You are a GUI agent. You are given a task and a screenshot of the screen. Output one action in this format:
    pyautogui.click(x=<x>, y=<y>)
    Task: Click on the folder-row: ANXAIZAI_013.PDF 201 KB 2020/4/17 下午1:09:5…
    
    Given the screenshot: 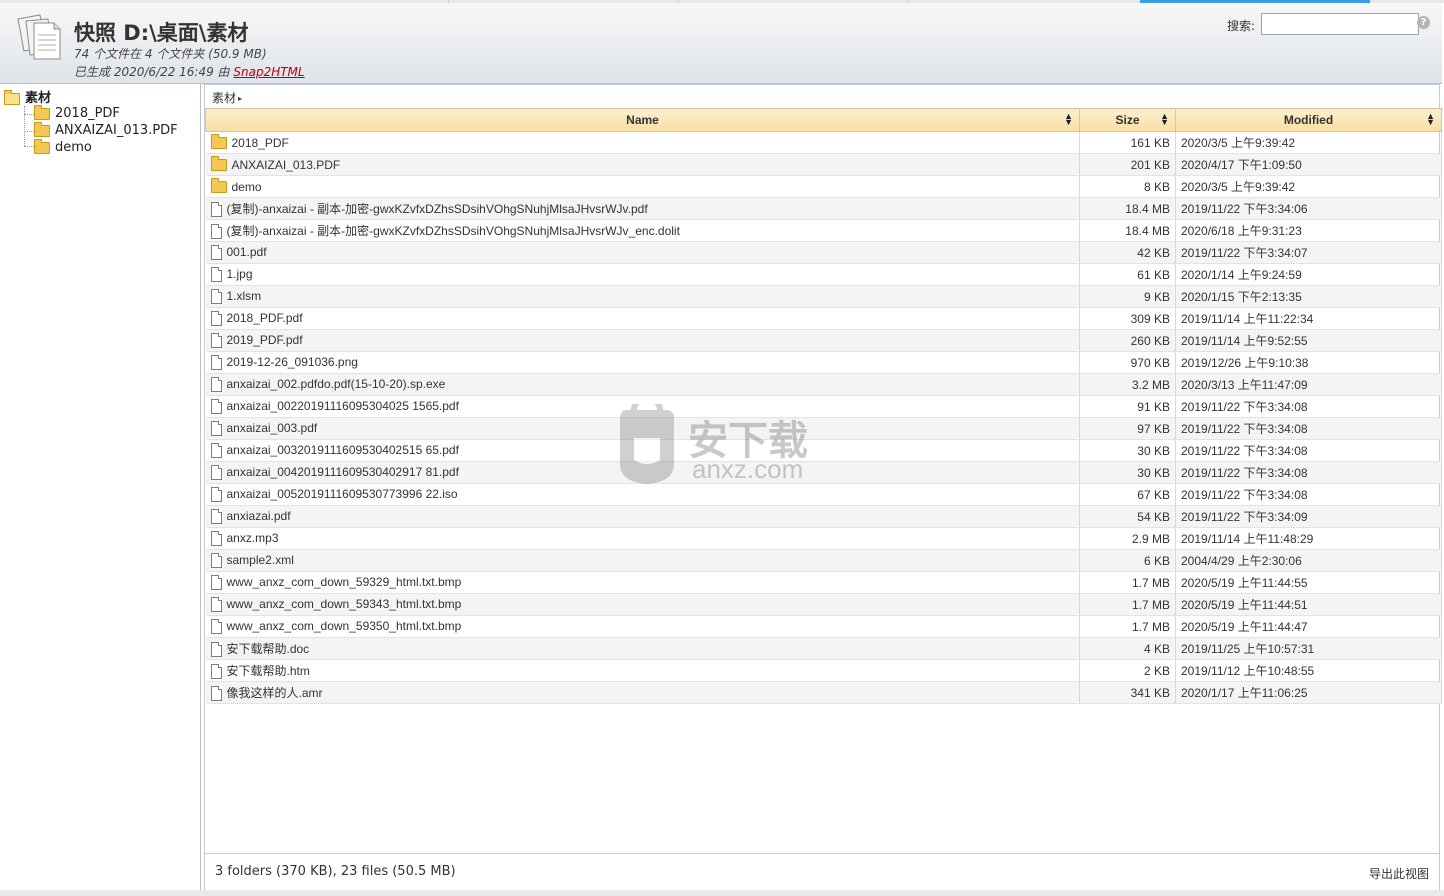 What is the action you would take?
    pyautogui.click(x=823, y=164)
    